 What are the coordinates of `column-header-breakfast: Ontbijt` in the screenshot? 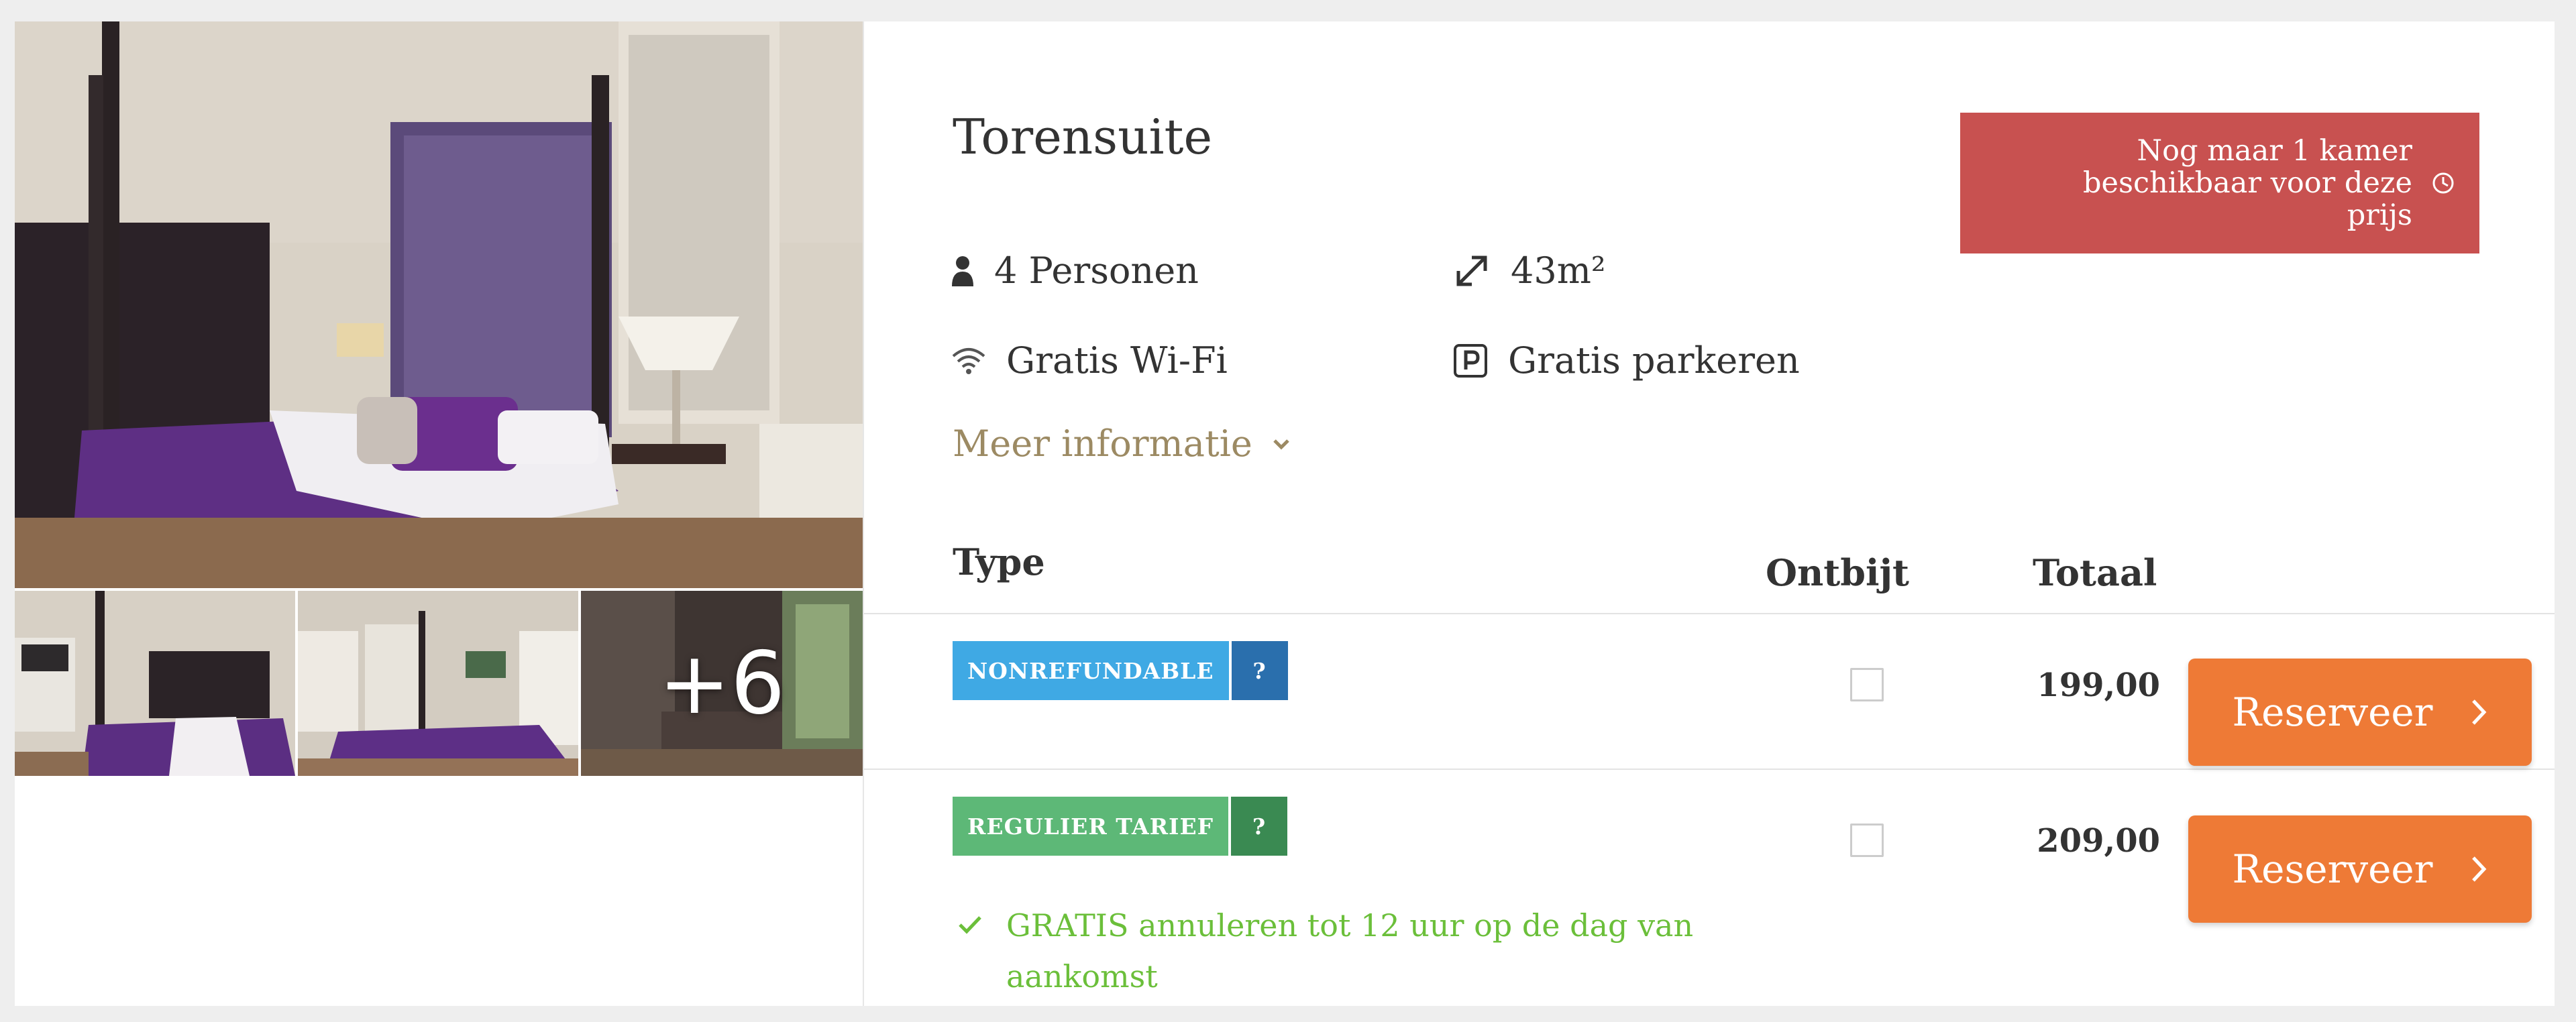 It's located at (1837, 572).